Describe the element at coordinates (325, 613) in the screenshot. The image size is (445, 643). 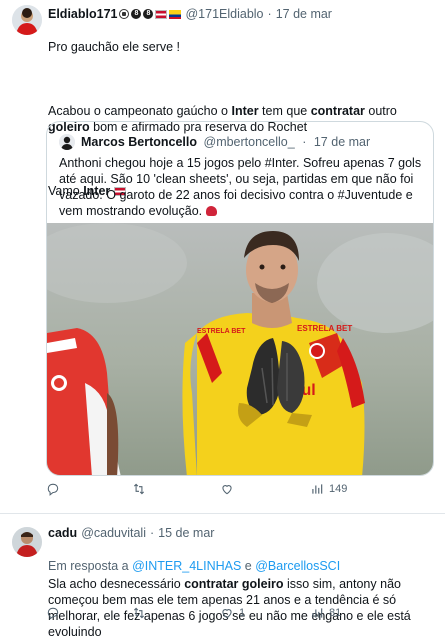
I see `views-button: 81` at that location.